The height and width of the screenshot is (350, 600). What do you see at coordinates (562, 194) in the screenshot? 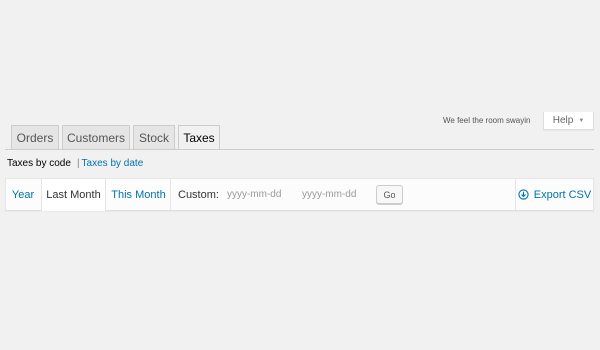
I see `export-csv-label: Export CSV` at bounding box center [562, 194].